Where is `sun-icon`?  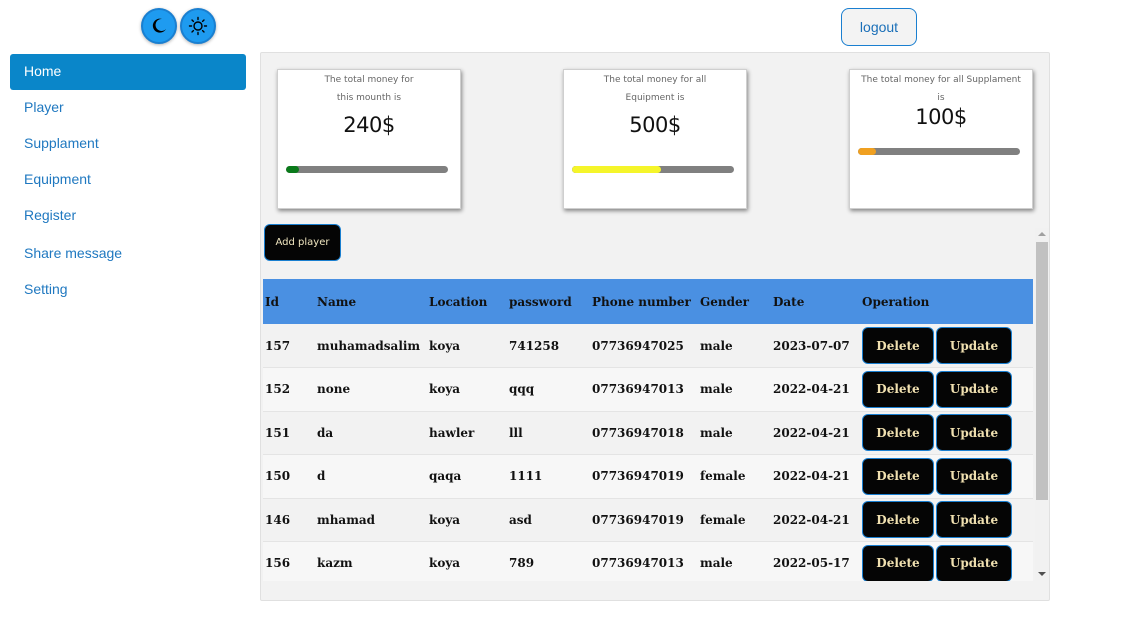 sun-icon is located at coordinates (198, 26).